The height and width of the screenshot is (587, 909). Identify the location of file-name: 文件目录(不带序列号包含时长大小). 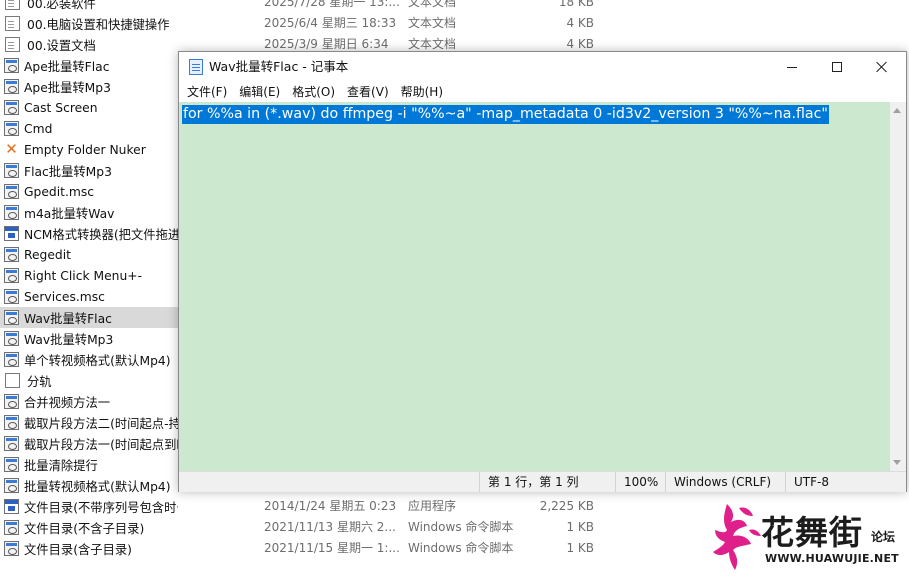
(101, 507).